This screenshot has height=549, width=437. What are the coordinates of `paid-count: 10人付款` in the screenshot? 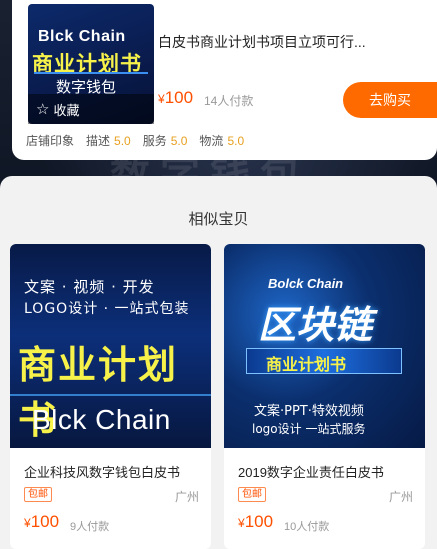 It's located at (307, 527).